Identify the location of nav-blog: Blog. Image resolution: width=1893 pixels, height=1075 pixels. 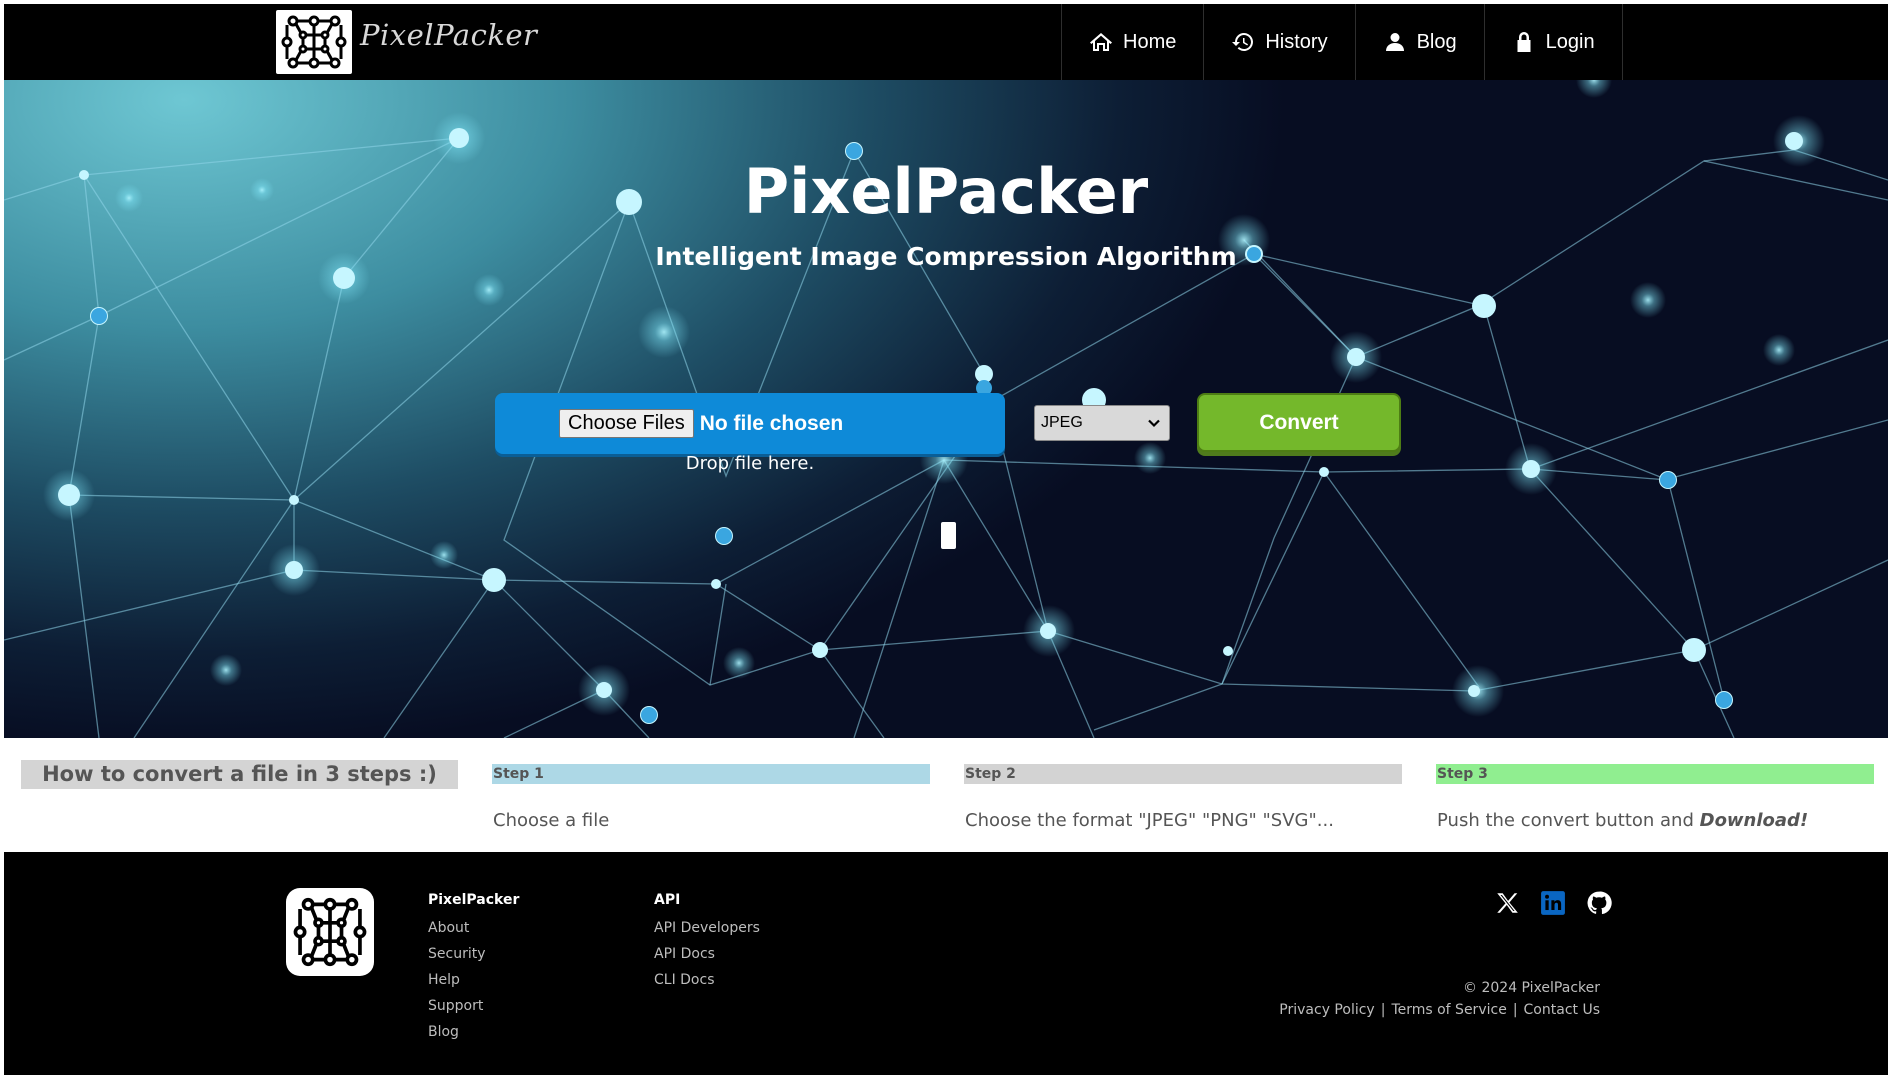
(1420, 42).